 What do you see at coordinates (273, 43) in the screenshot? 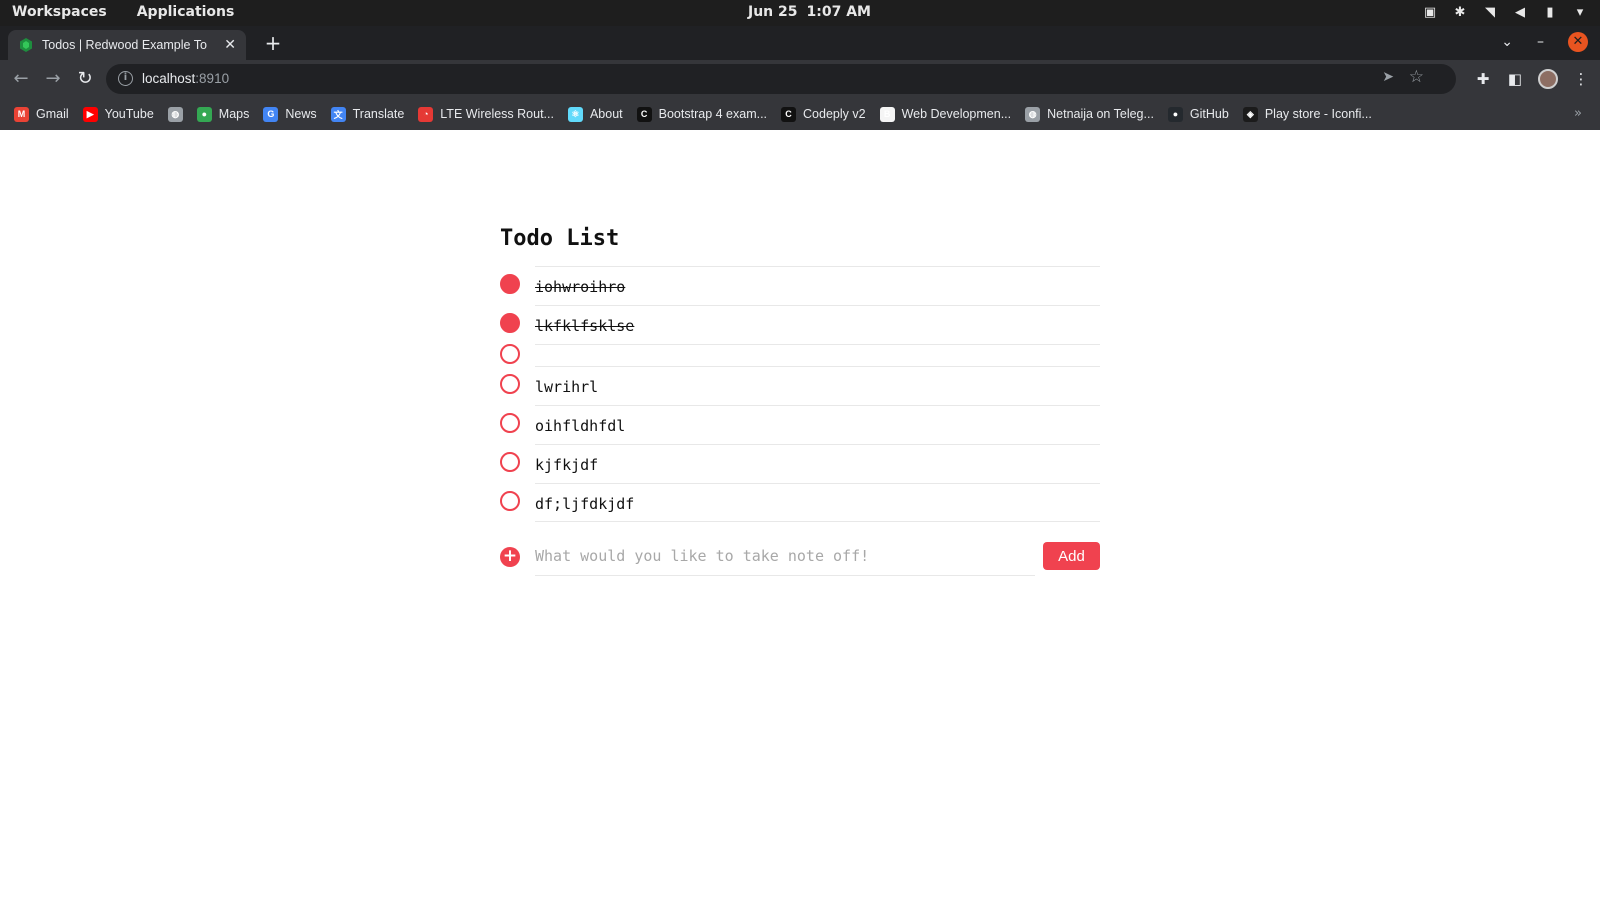
I see `new-tab-button: +` at bounding box center [273, 43].